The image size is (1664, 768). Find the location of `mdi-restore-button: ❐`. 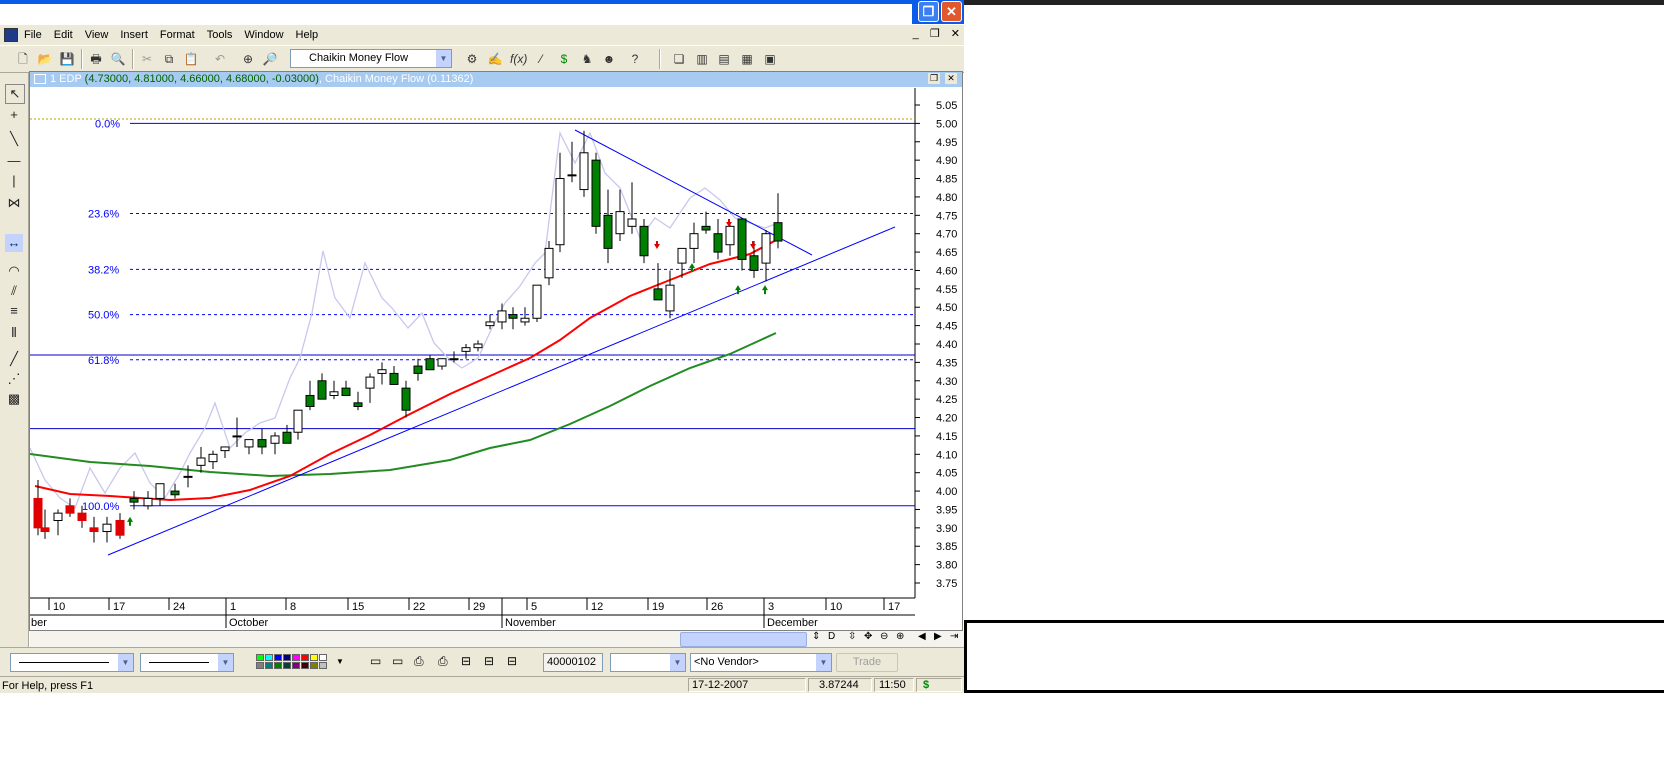

mdi-restore-button: ❐ is located at coordinates (935, 34).